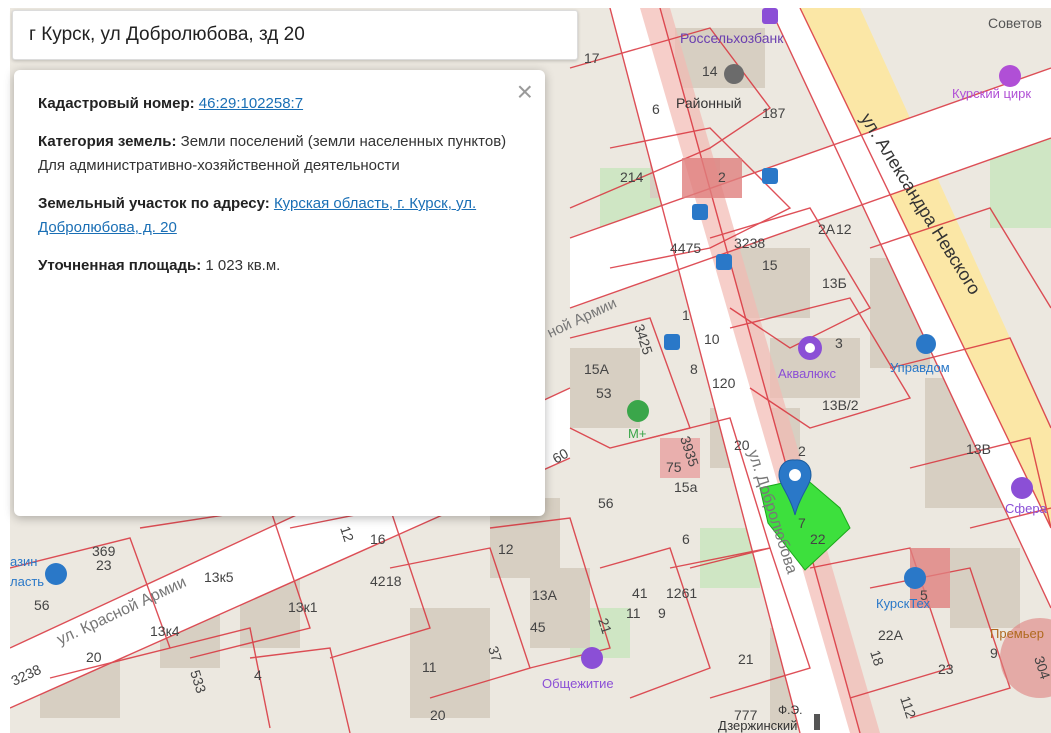  Describe the element at coordinates (732, 38) in the screenshot. I see `poi-label-rosselkhozbank: Россельхозбанк` at that location.